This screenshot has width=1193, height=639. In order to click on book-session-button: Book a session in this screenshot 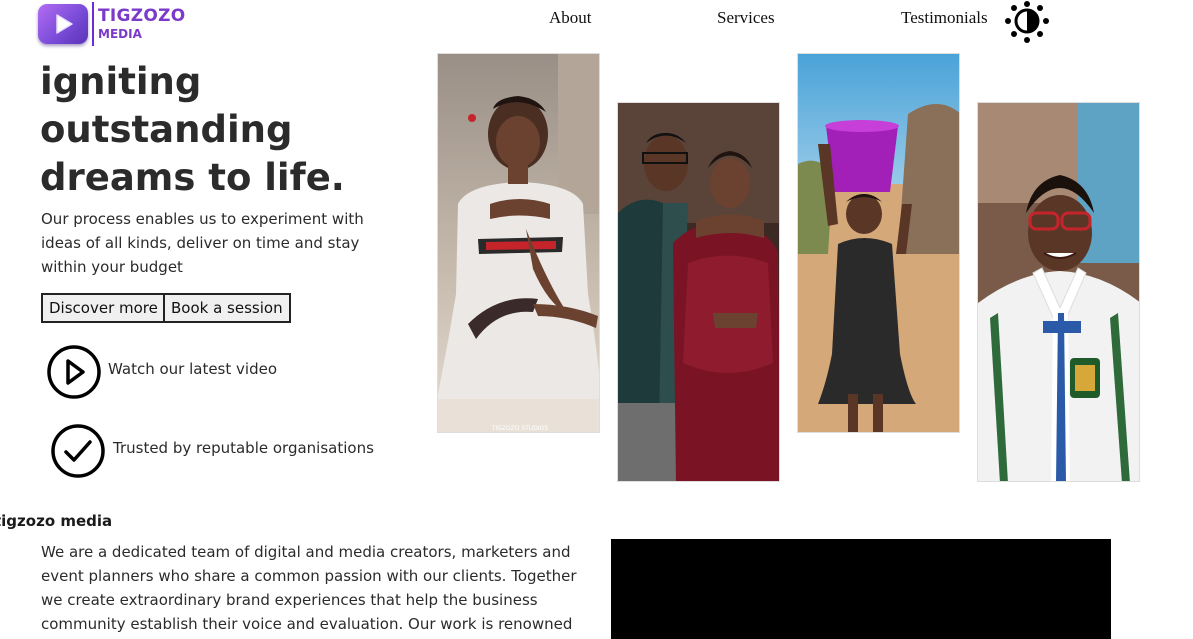, I will do `click(227, 308)`.